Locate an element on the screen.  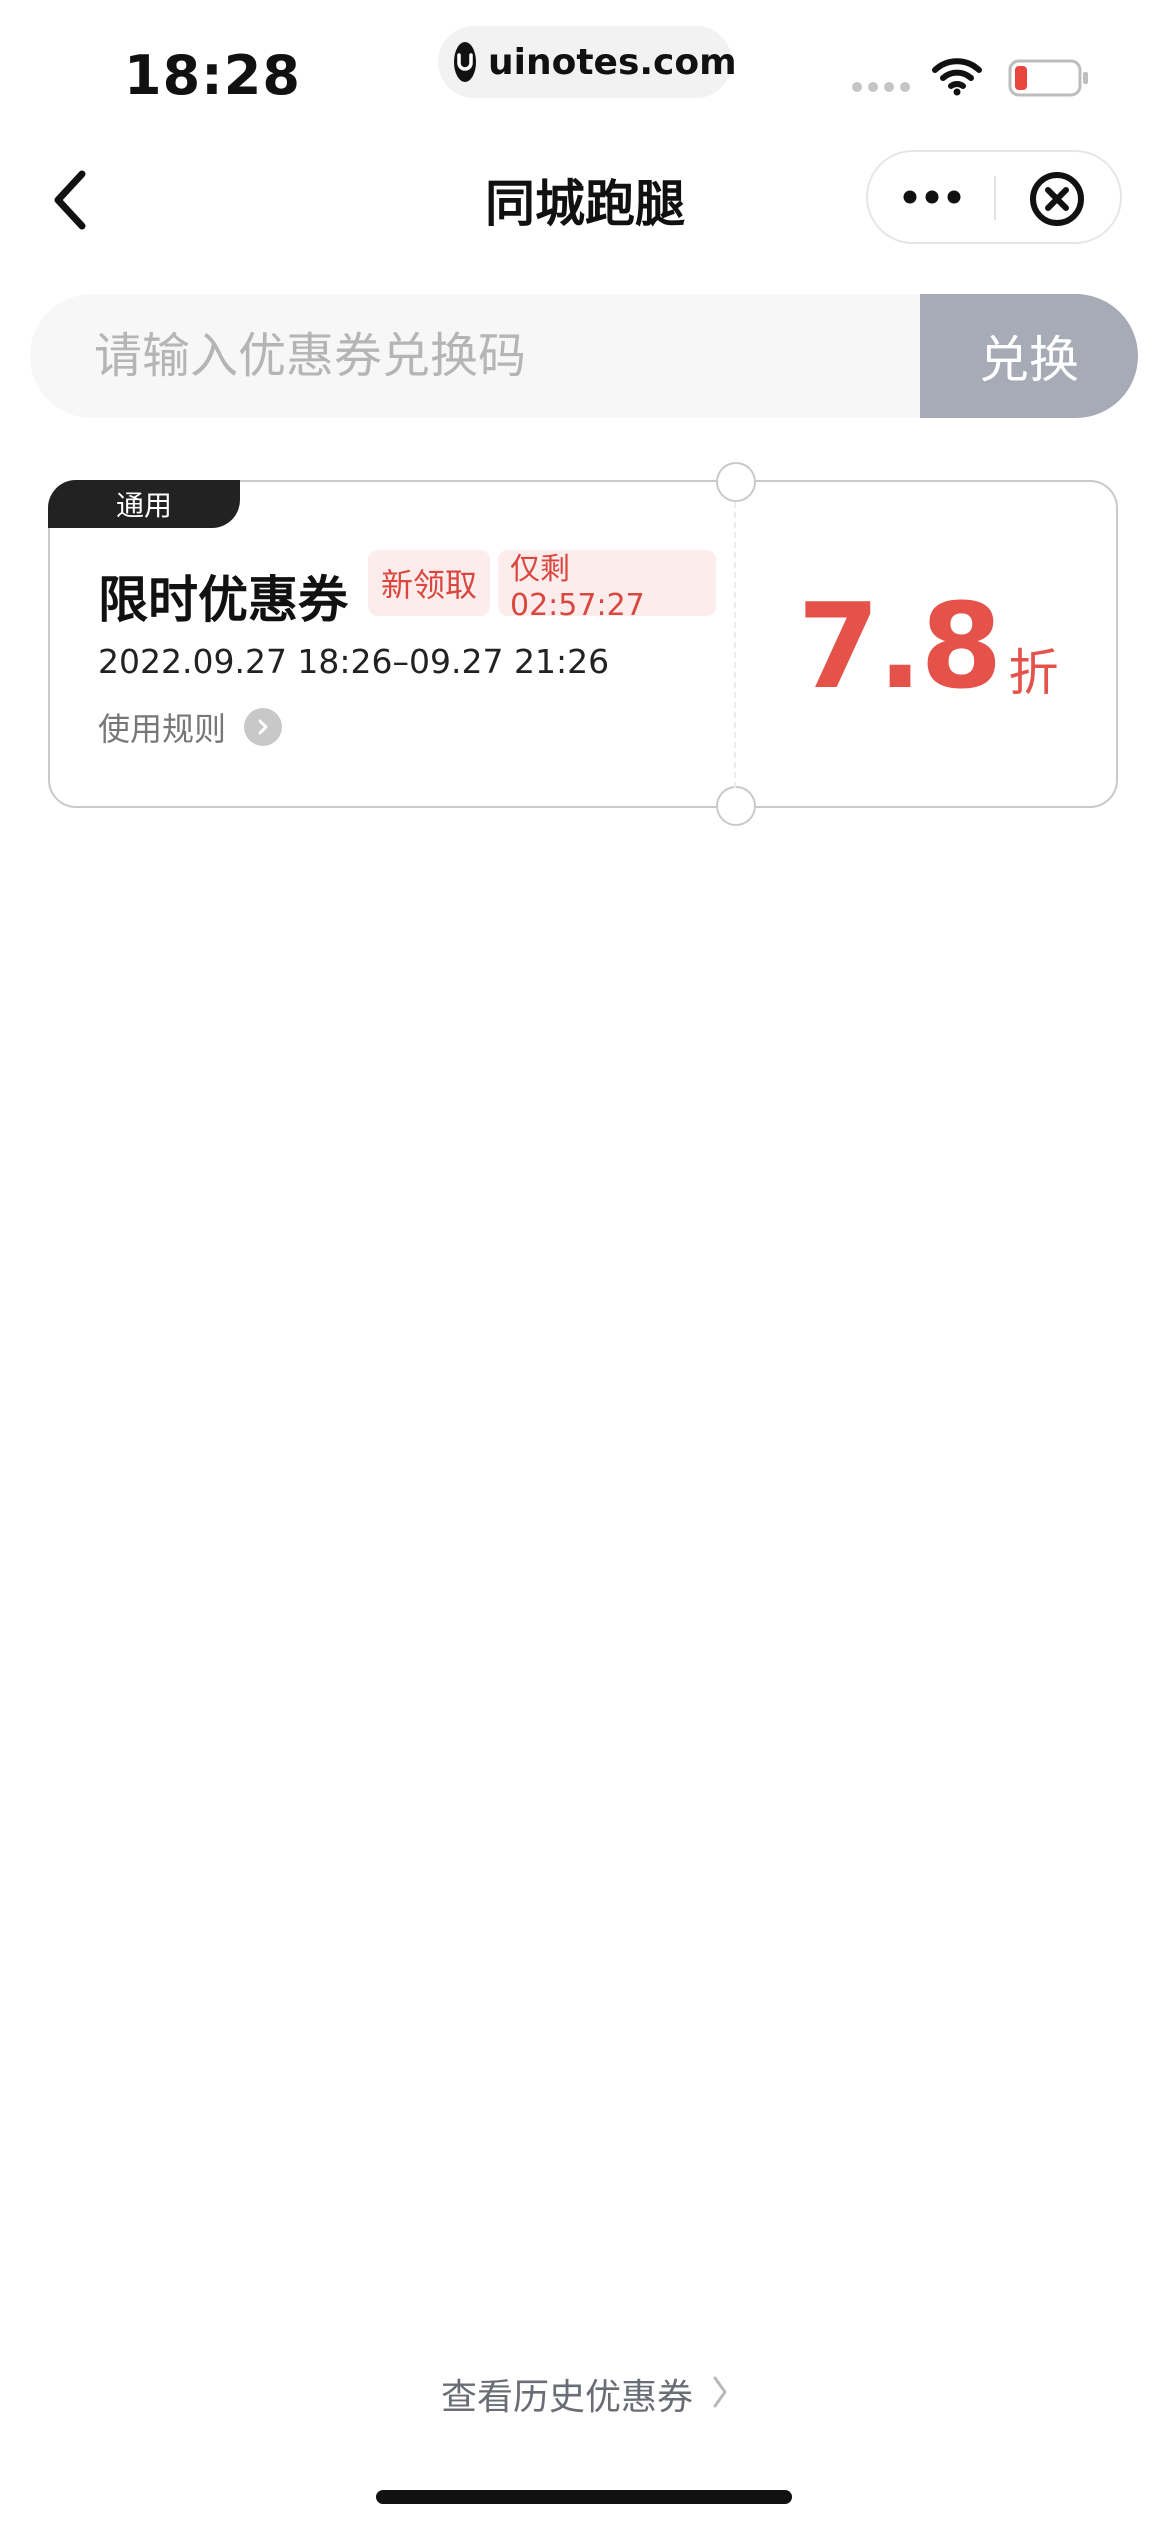
more-dots-icon is located at coordinates (932, 197).